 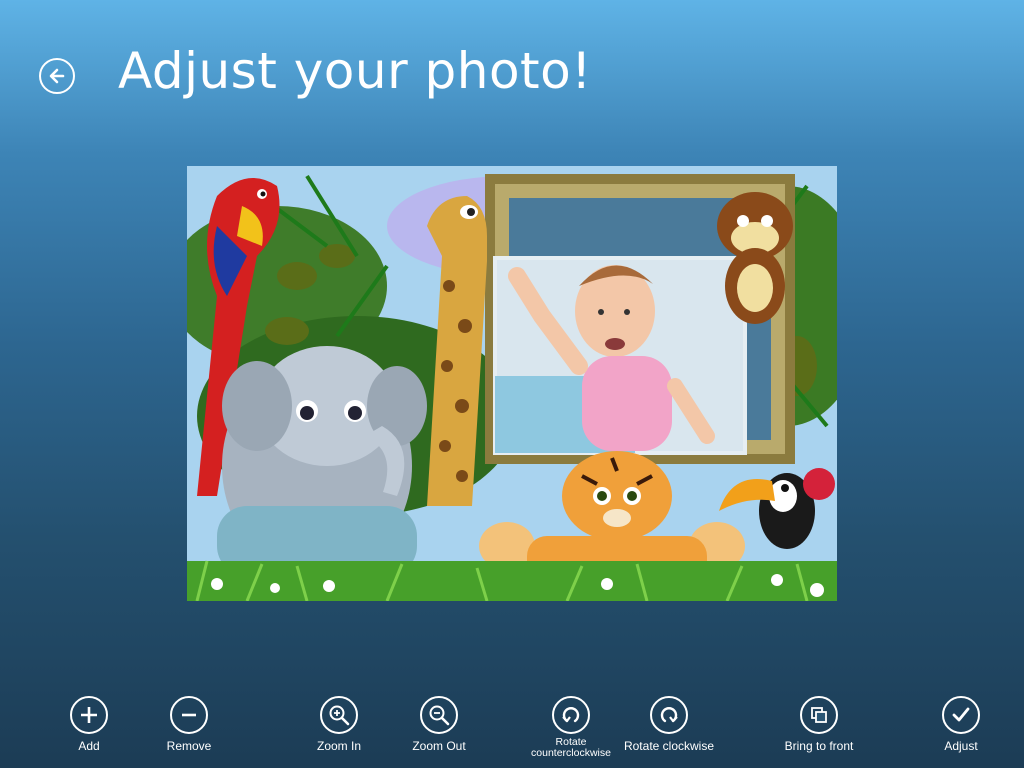 I want to click on remove-label: Remove, so click(x=189, y=746).